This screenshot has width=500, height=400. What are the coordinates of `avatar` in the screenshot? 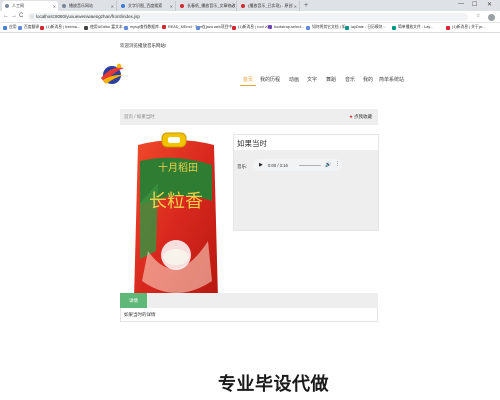 It's located at (491, 17).